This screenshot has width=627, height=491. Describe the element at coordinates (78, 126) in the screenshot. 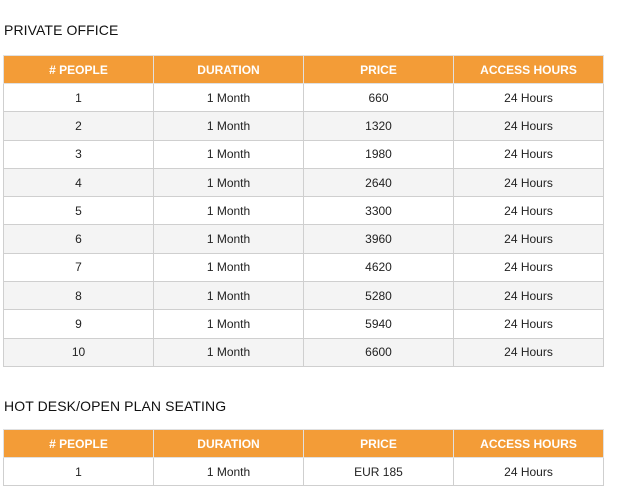

I see `cell-people: 2` at that location.